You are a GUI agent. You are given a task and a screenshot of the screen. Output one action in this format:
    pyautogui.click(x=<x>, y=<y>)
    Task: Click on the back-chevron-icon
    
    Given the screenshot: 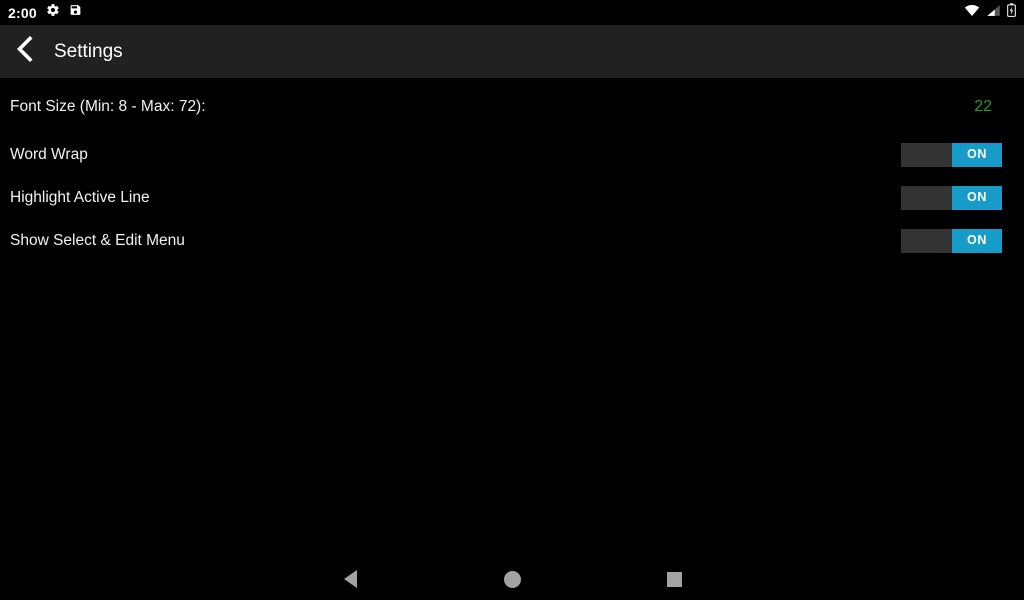 What is the action you would take?
    pyautogui.click(x=25, y=51)
    